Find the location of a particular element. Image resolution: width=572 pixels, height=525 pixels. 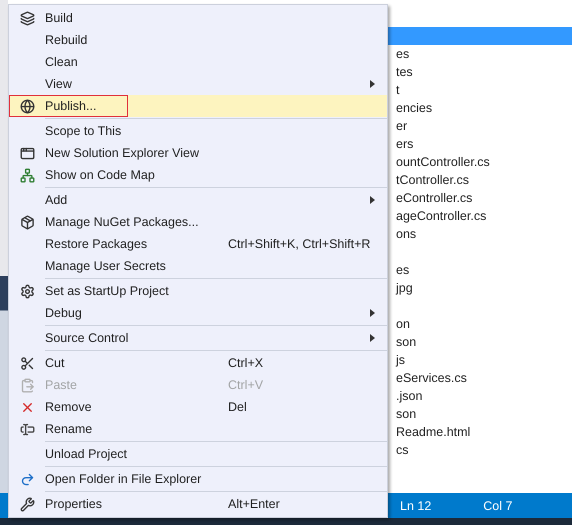

menu-item: Build is located at coordinates (198, 18).